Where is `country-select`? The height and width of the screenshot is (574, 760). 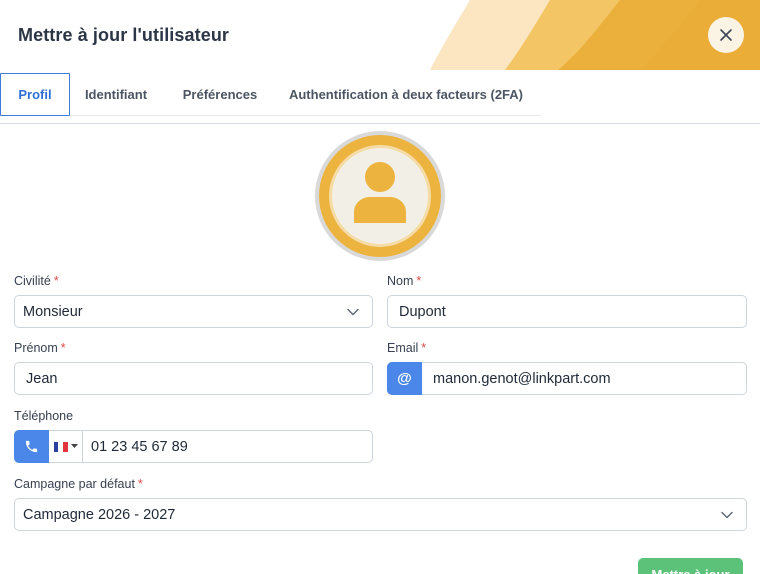
country-select is located at coordinates (66, 446).